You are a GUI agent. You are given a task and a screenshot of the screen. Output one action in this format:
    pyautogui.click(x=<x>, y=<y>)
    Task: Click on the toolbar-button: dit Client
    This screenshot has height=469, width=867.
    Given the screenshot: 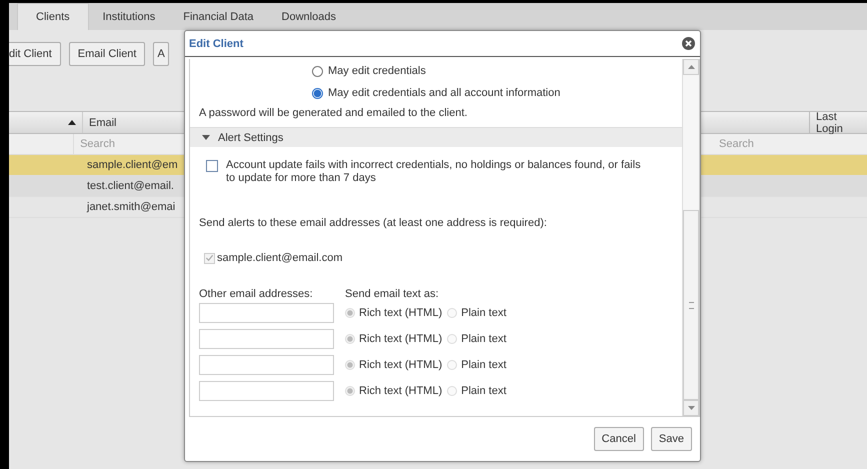 What is the action you would take?
    pyautogui.click(x=35, y=54)
    